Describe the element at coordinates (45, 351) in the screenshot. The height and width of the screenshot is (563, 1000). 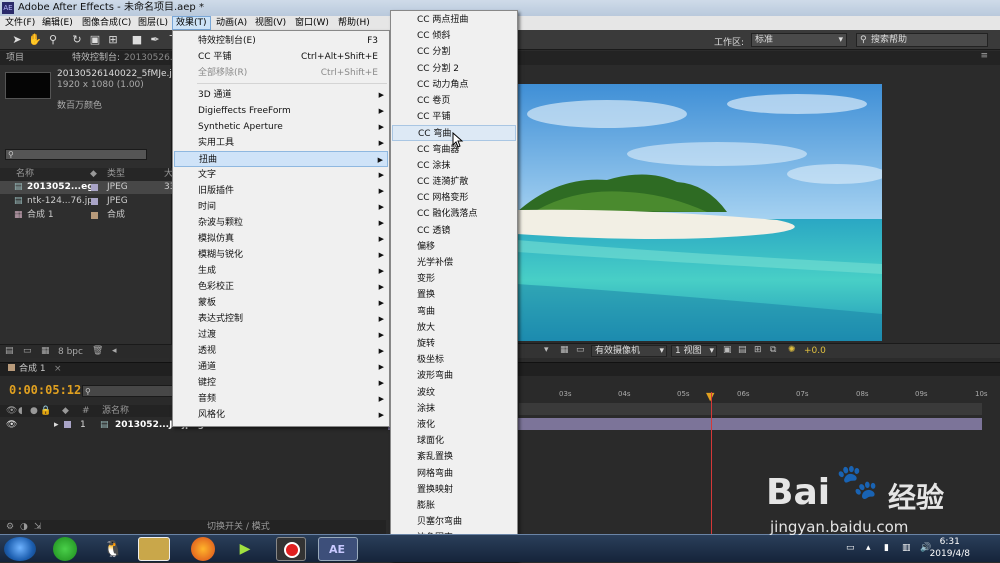
I see `new-composition-icon: ▦` at that location.